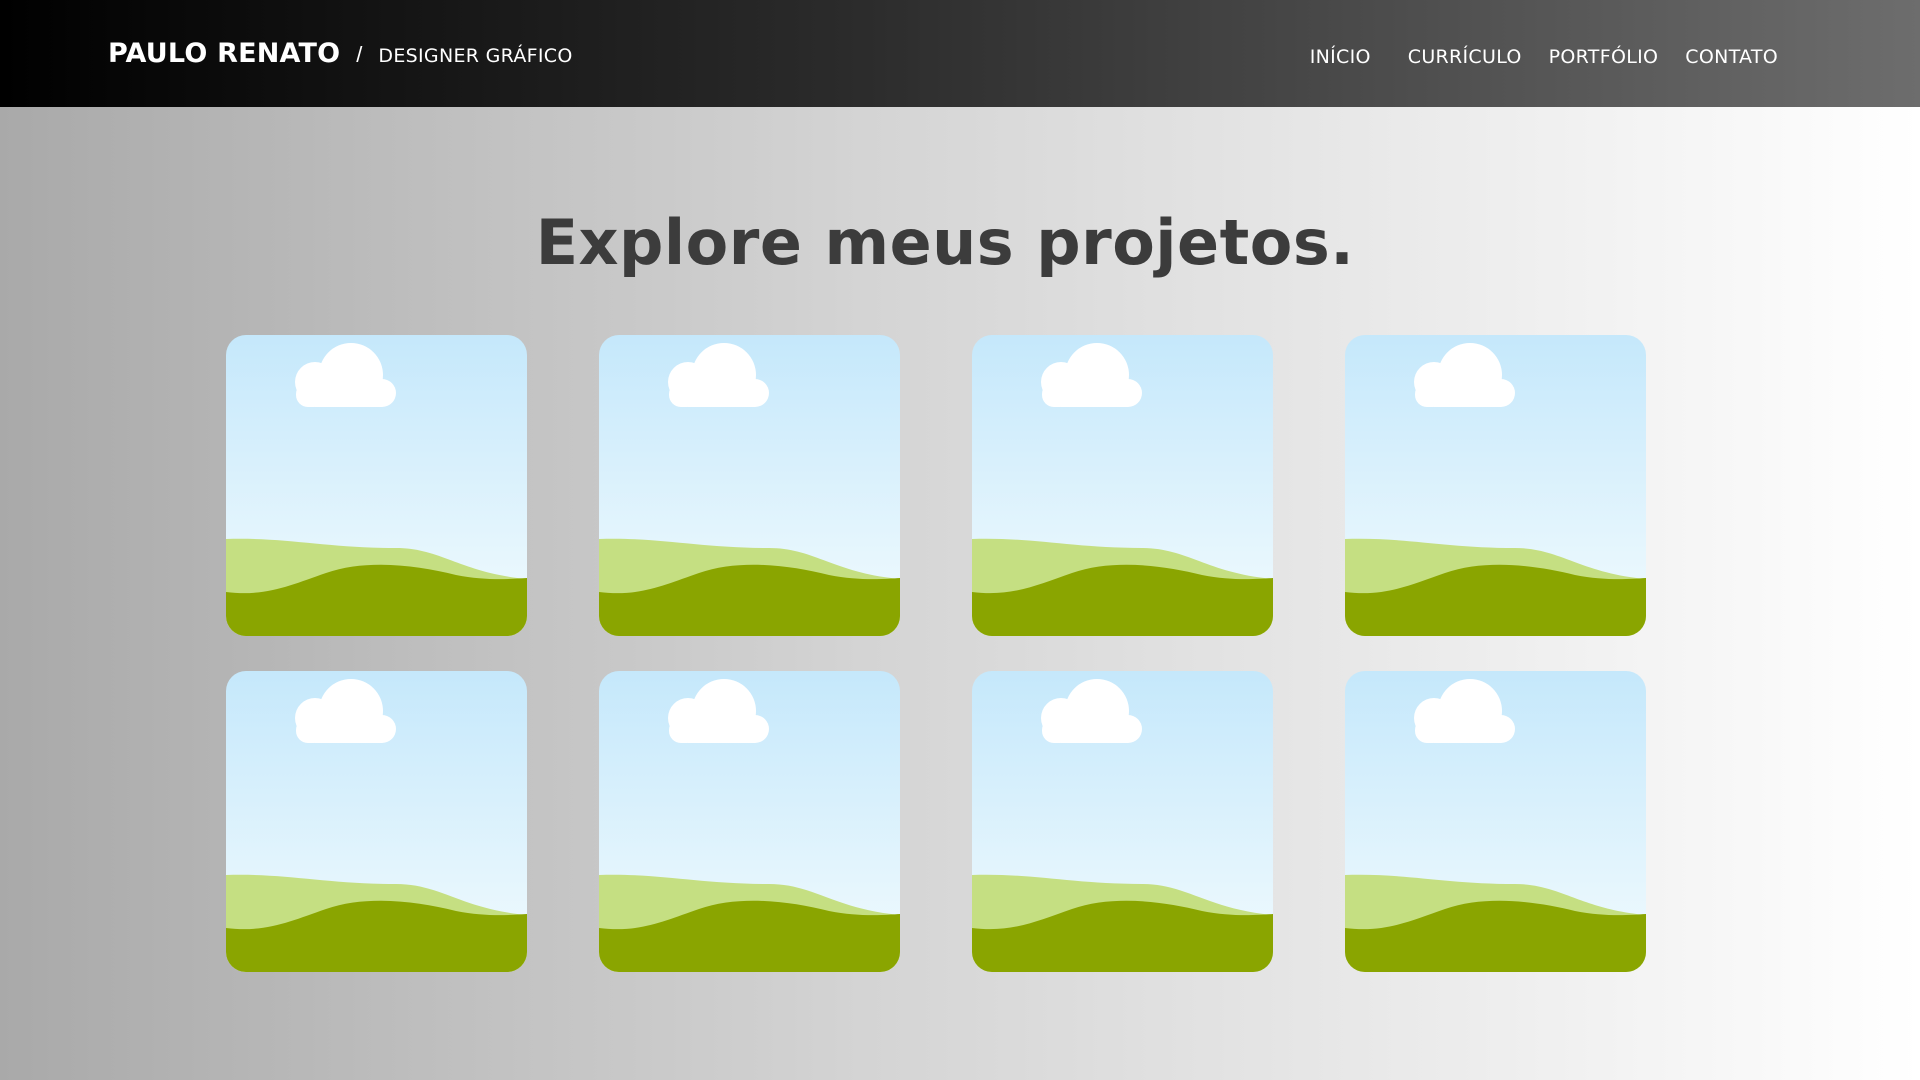 Image resolution: width=1920 pixels, height=1080 pixels. I want to click on main-nav: INÍCIO CURRÍCULO PORTFÓLIO CONTATO, so click(1544, 57).